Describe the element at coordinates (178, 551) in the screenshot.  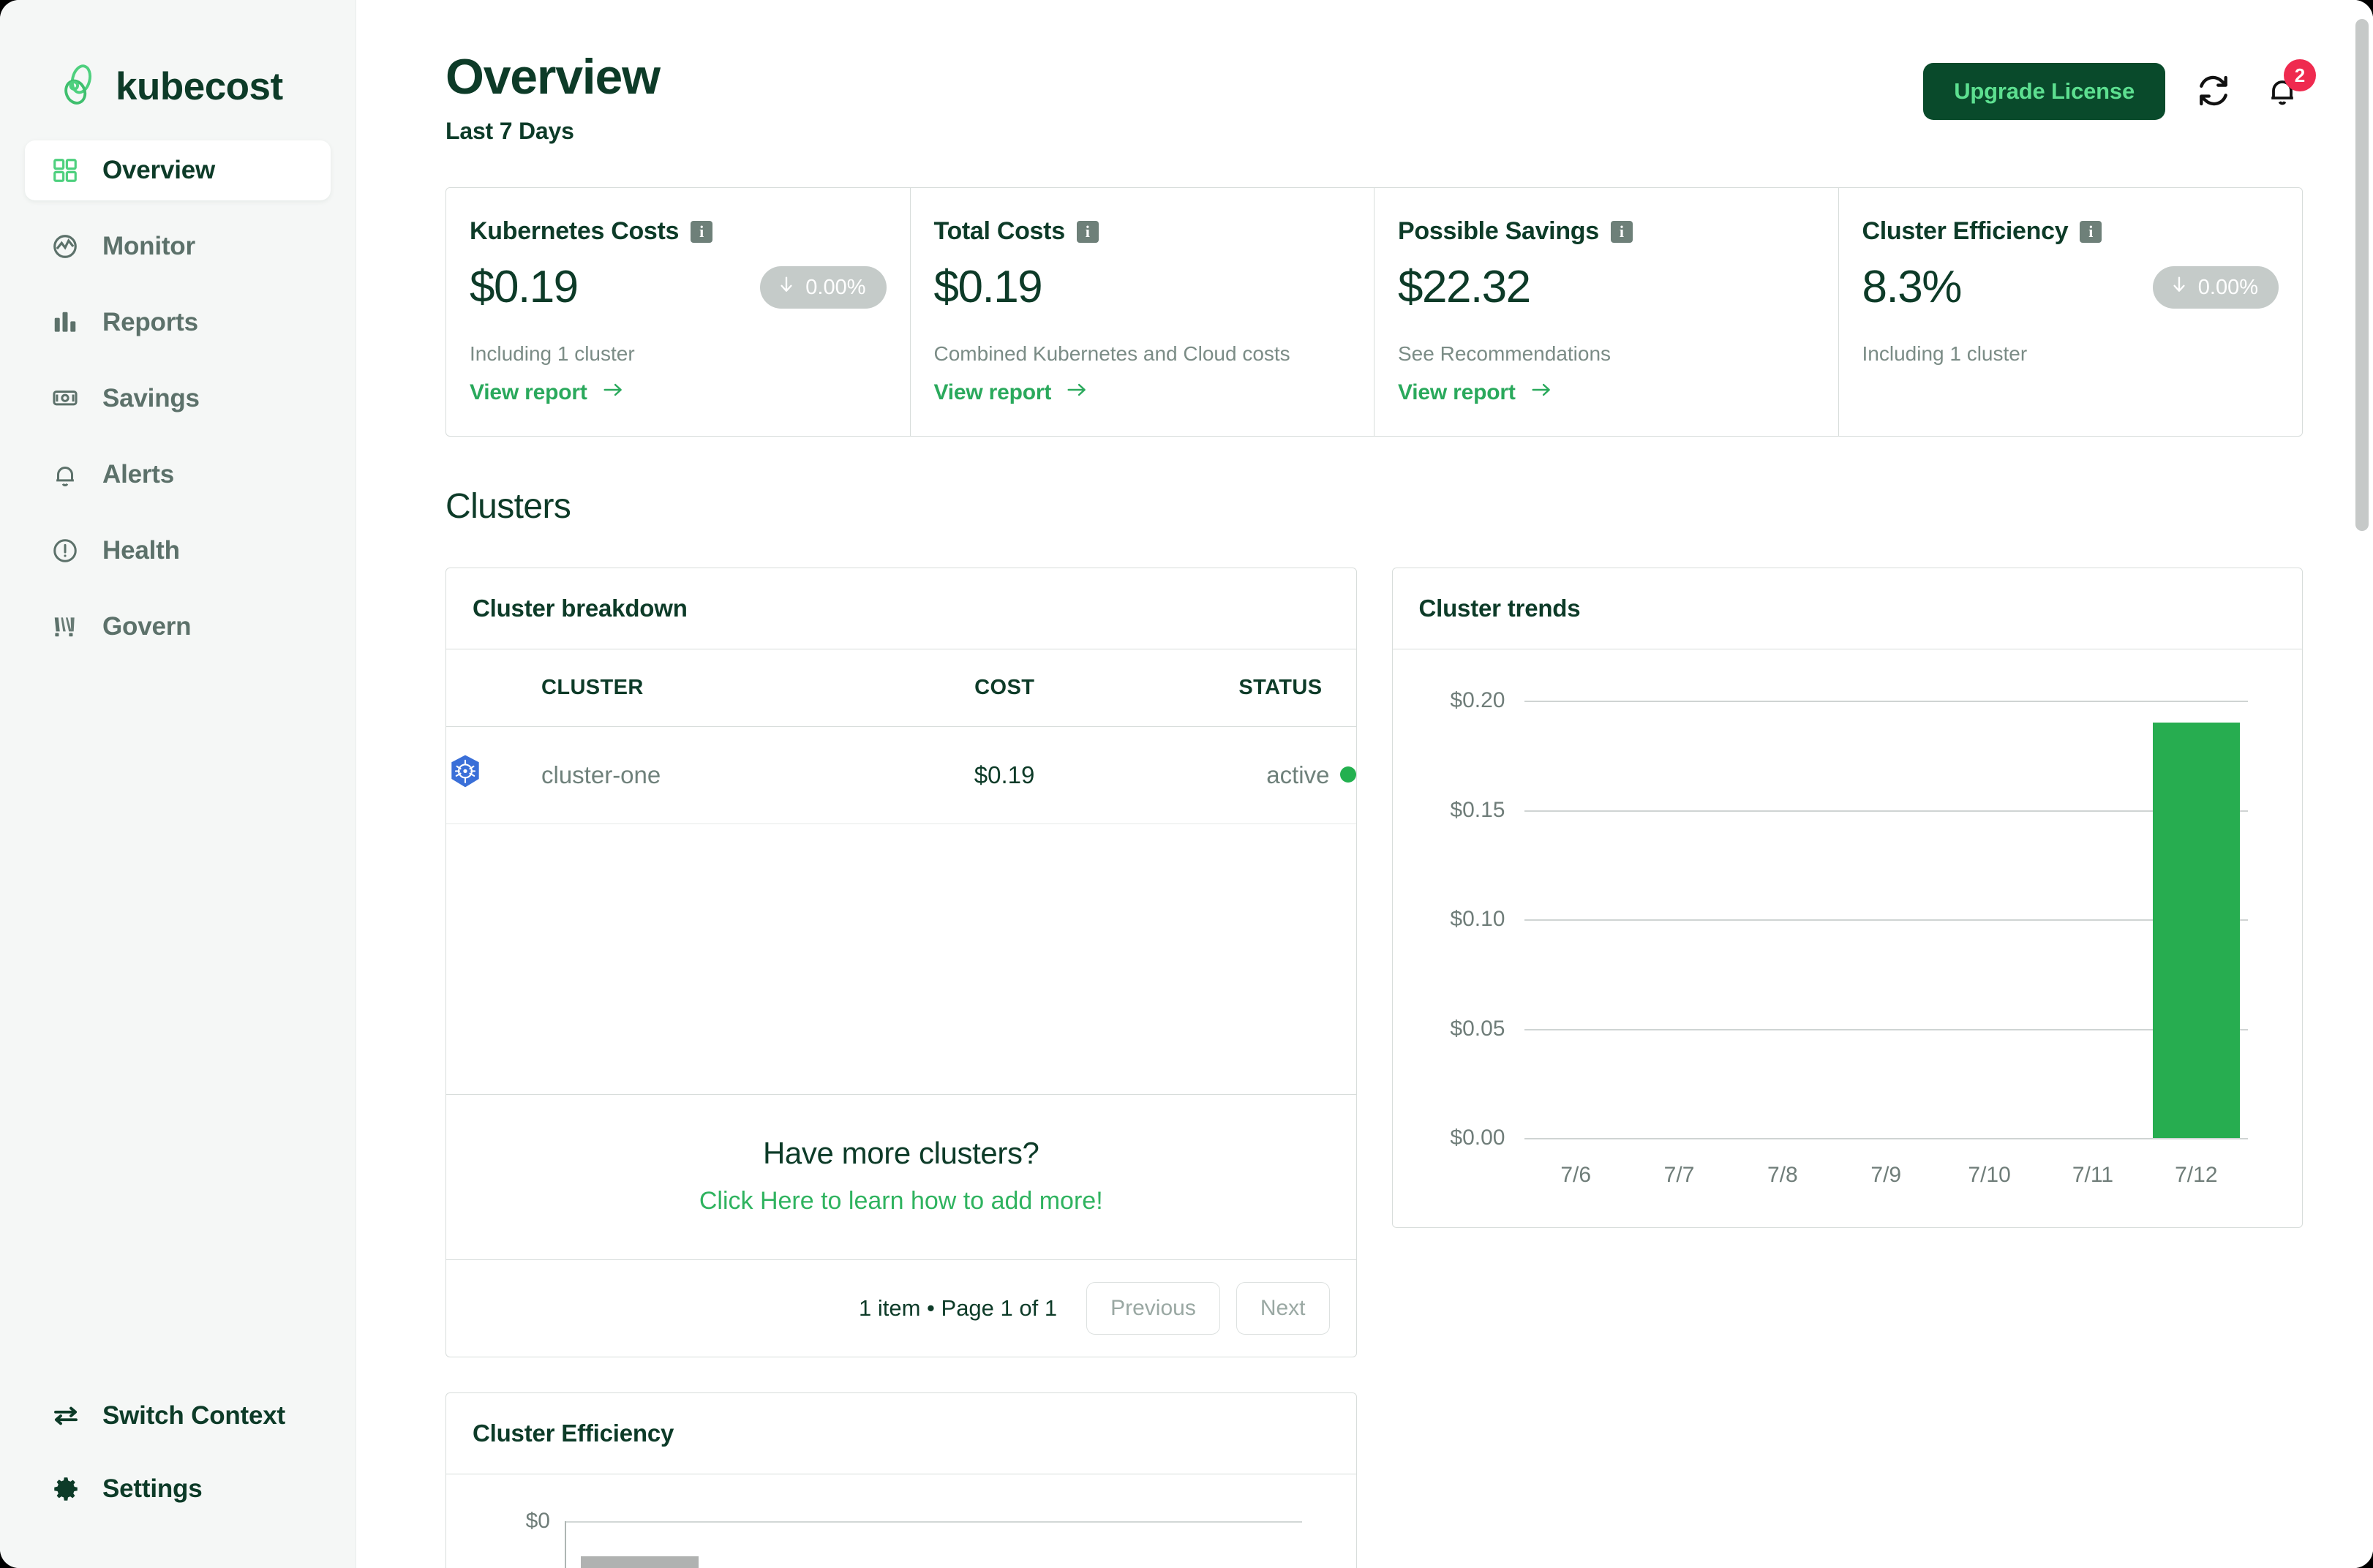
I see `sidebar-item-health: Health` at that location.